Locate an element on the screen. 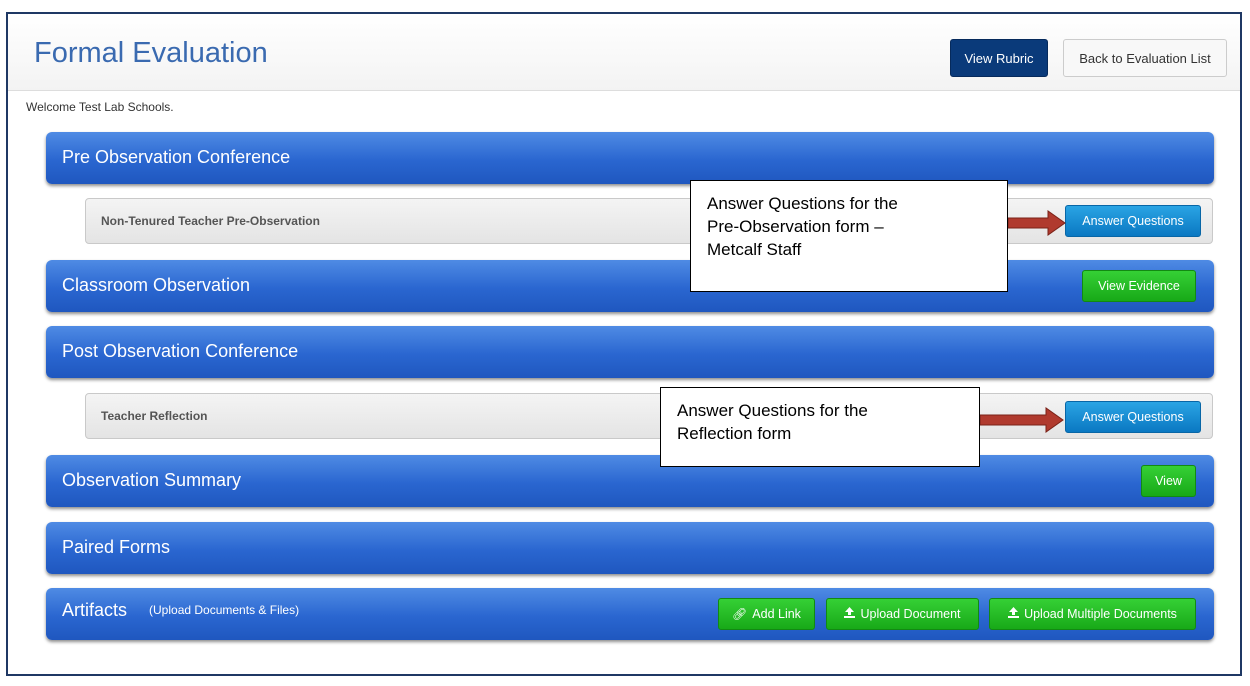 This screenshot has height=686, width=1250. form-label: Non-Tenured Teacher Pre-Observation is located at coordinates (210, 221).